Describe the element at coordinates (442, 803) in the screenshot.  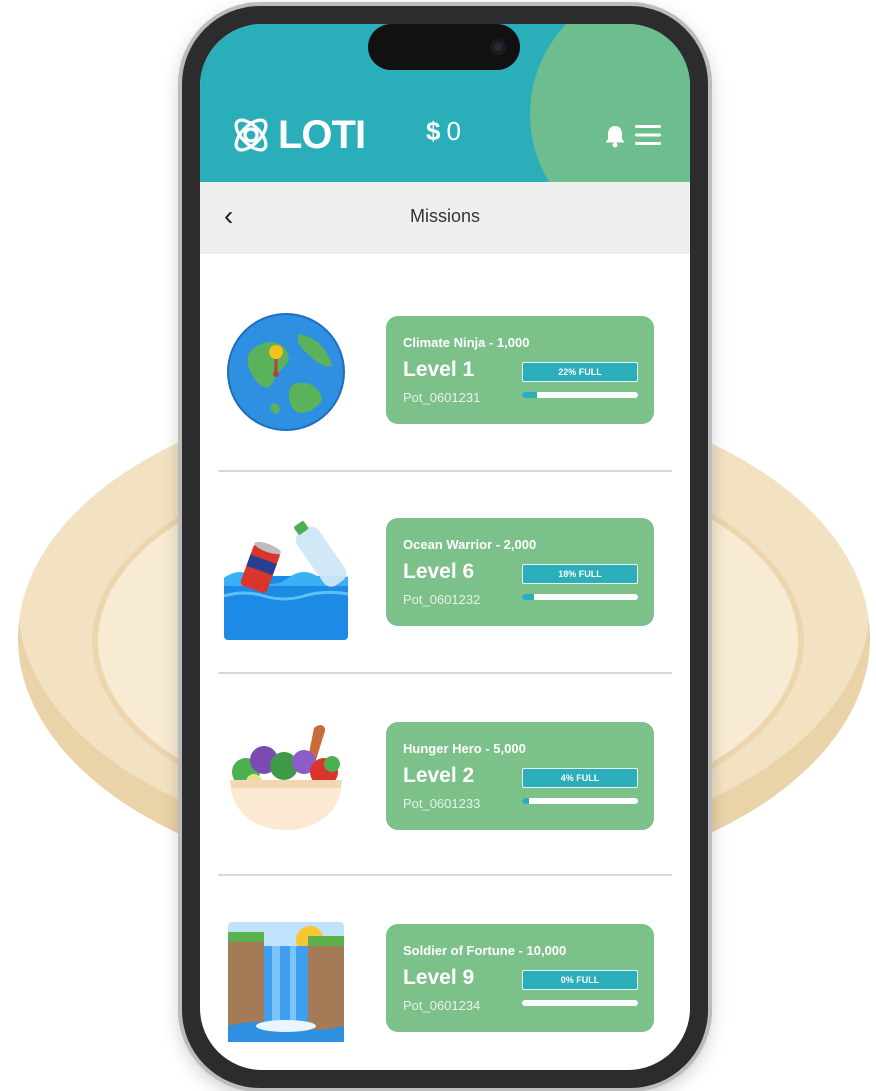
I see `mission-pot-id: Pot_0601233` at that location.